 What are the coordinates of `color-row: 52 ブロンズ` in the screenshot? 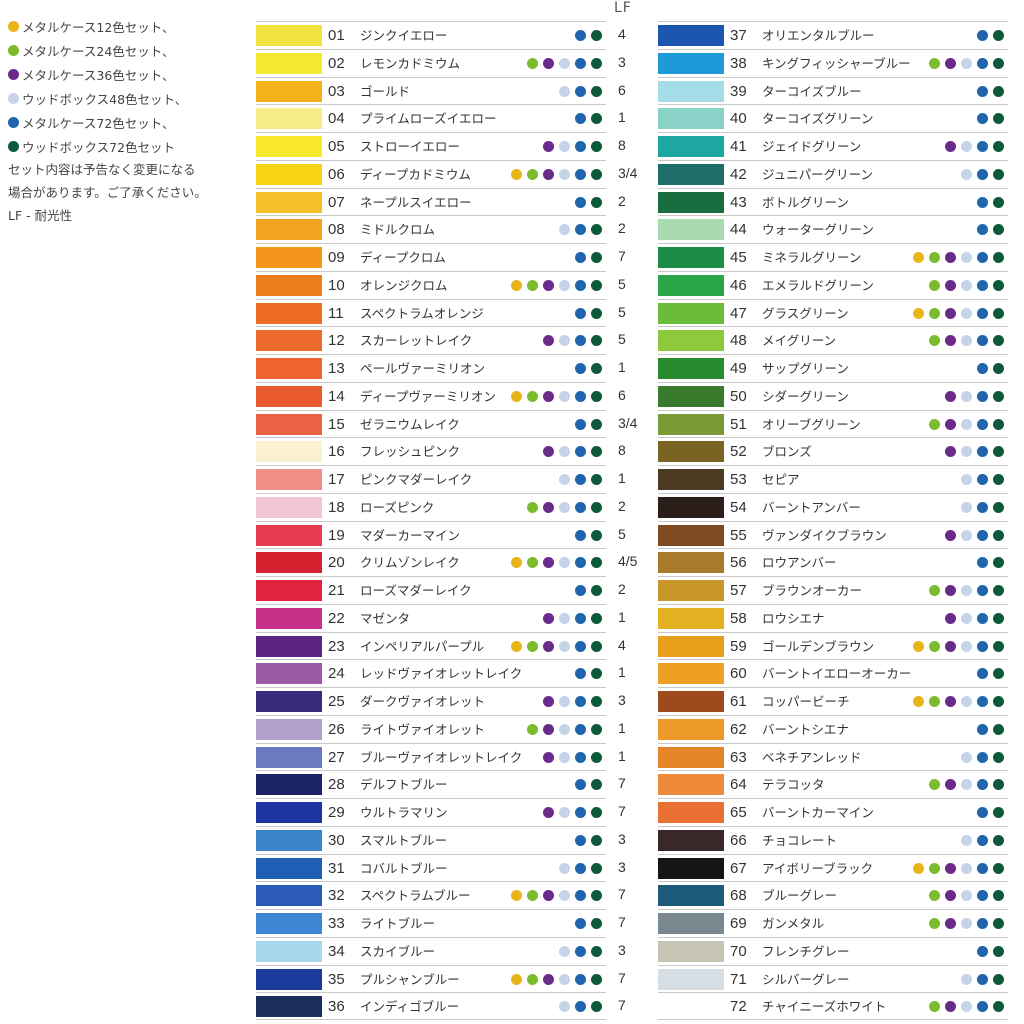 It's located at (833, 451).